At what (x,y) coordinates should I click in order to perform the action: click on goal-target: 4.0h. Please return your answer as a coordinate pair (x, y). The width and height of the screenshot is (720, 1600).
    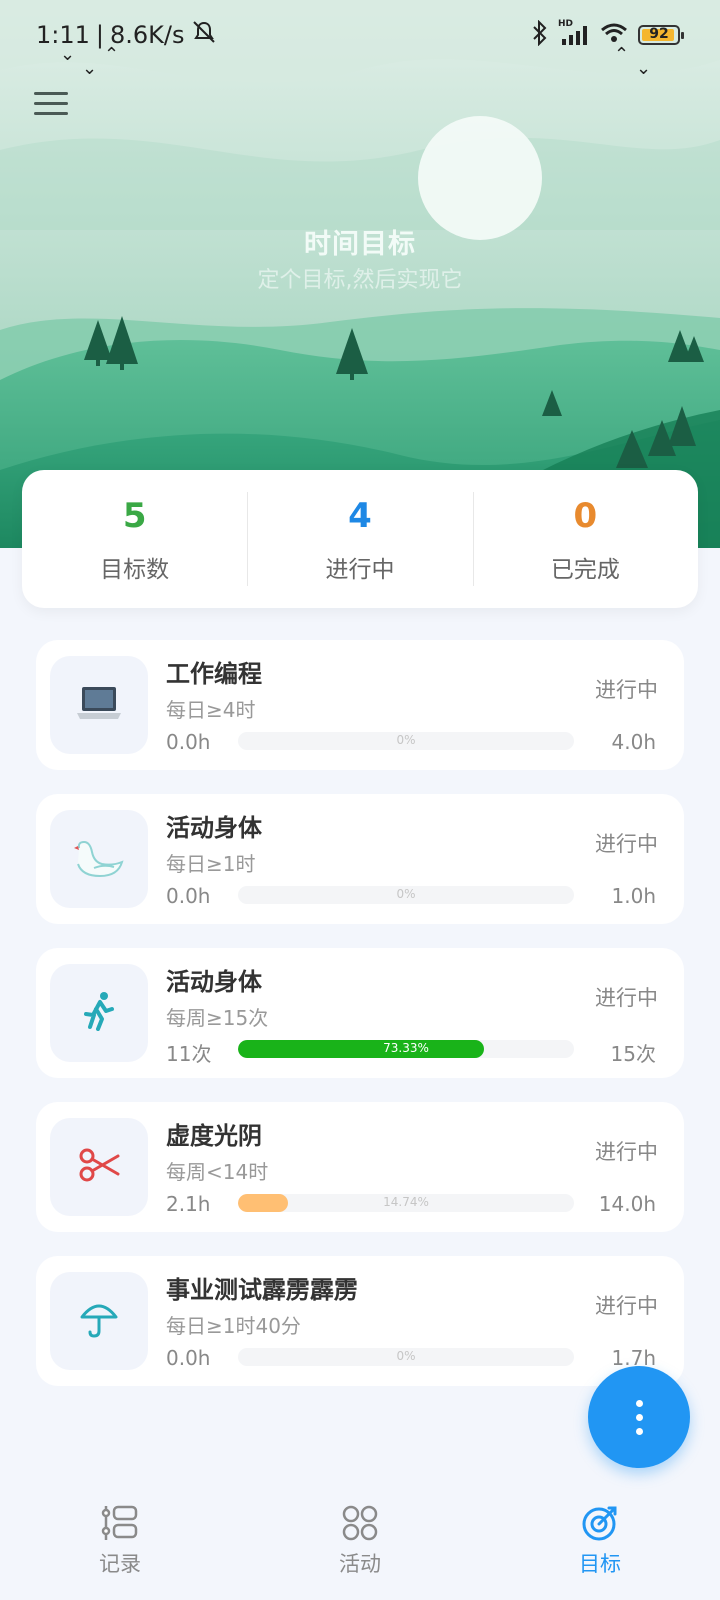
    Looking at the image, I should click on (633, 742).